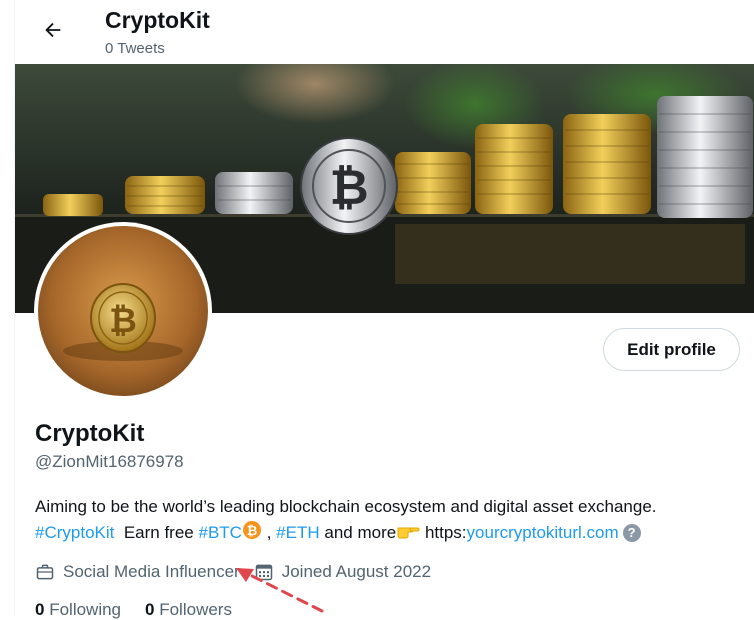  What do you see at coordinates (360, 532) in the screenshot?
I see `and-more-text: and more` at bounding box center [360, 532].